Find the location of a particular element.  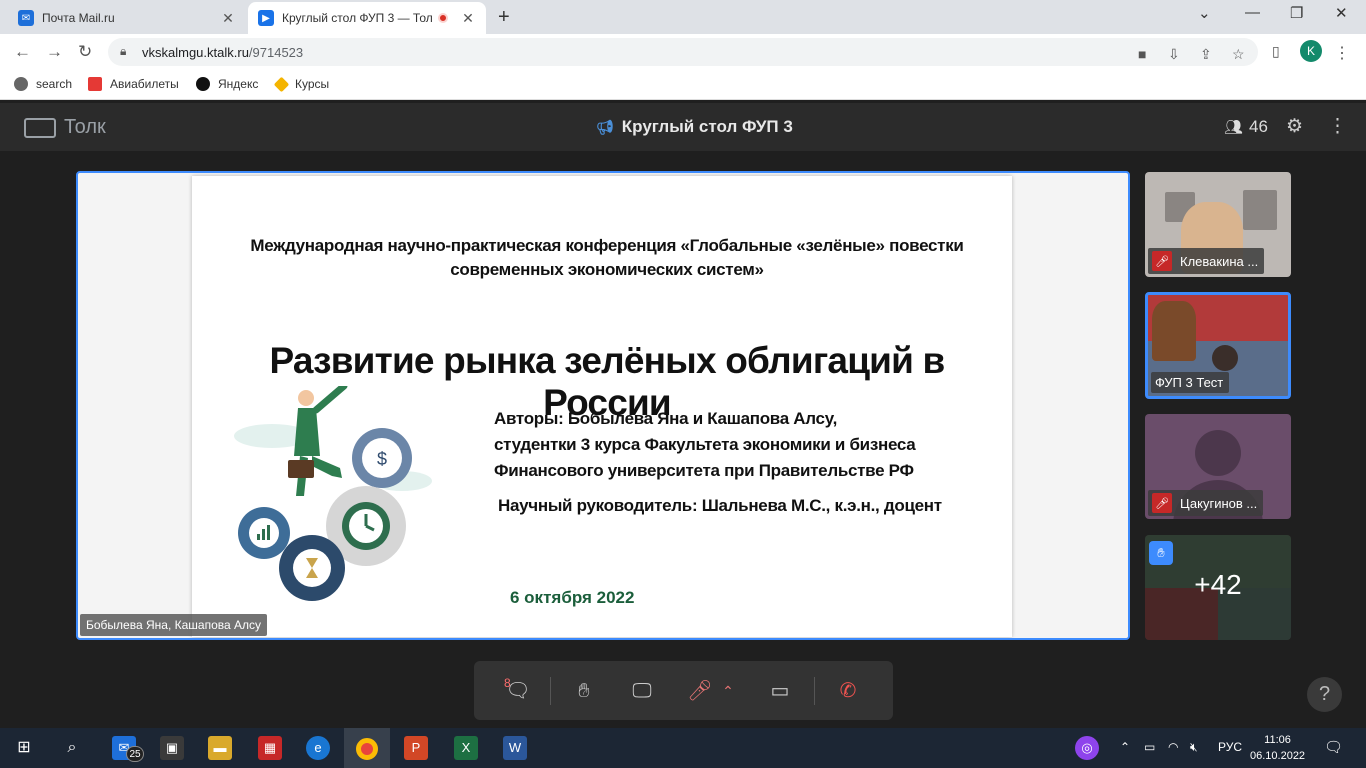

tab-talk: ▶ Круглый стол ФУП 3 — Тол ✕ is located at coordinates (367, 18).